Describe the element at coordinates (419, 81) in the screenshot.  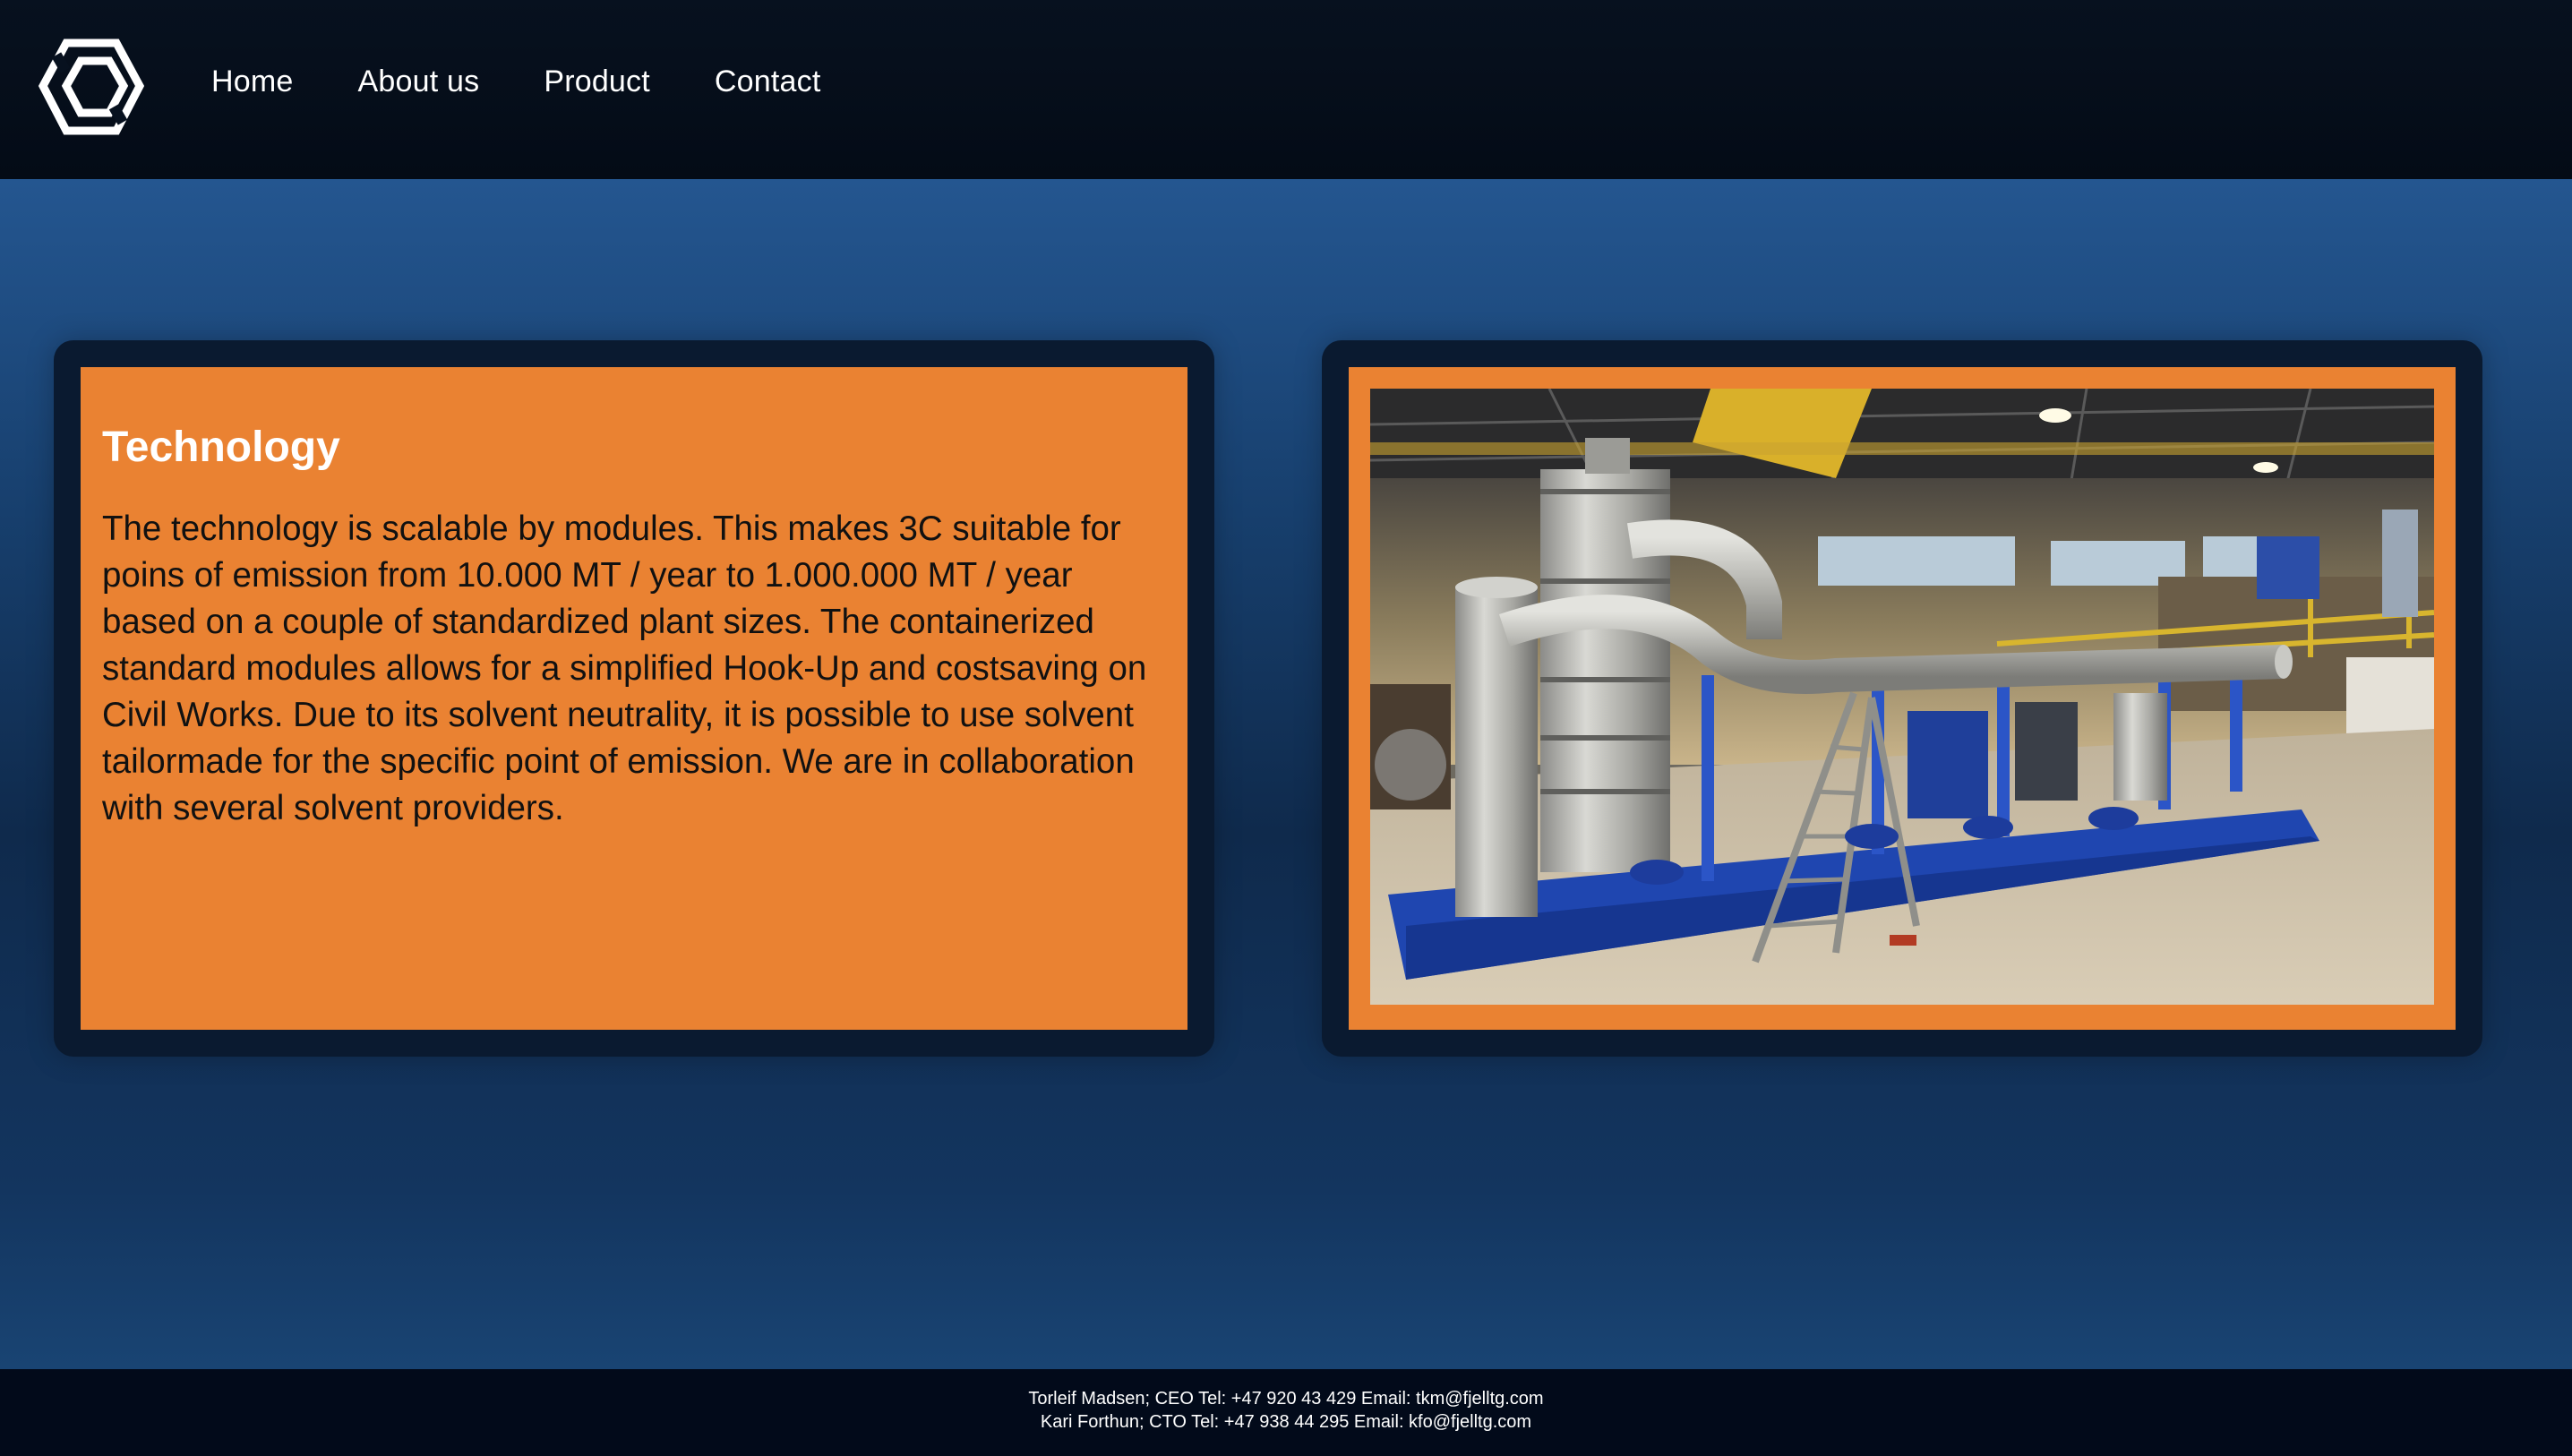
I see `nav-about-link: About us` at that location.